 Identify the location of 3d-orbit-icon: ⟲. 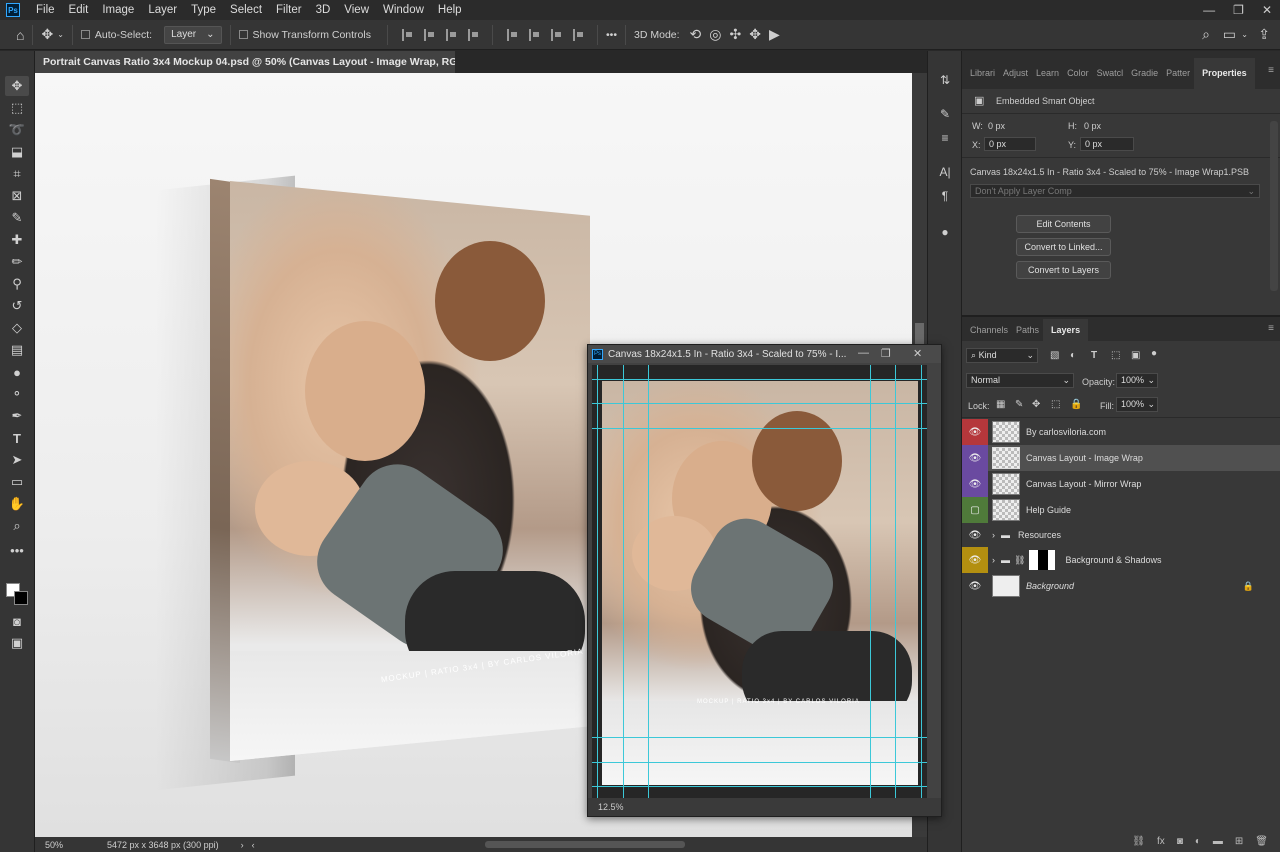
(696, 35).